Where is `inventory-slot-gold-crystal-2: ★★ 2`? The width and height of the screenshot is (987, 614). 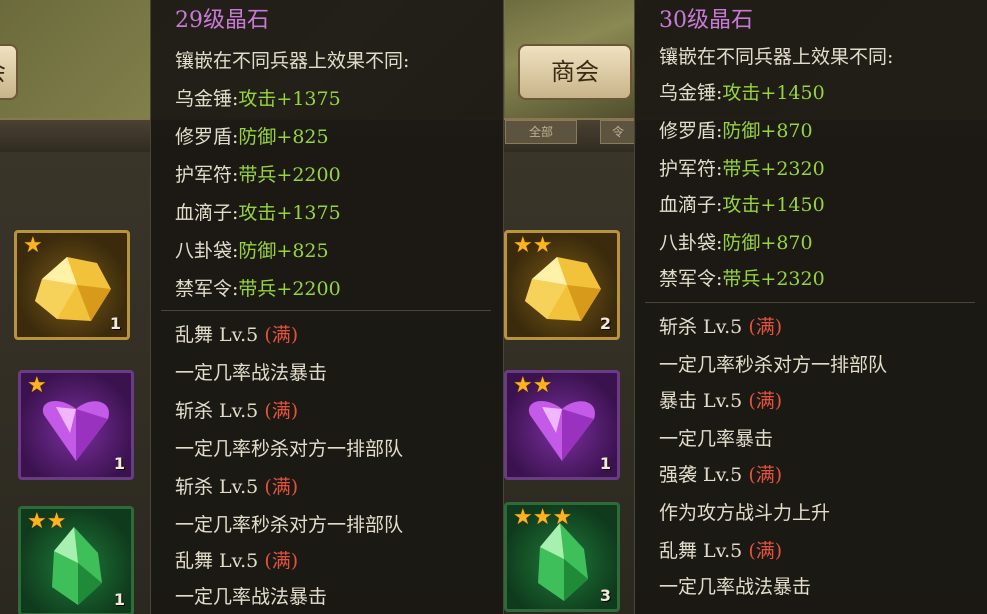 inventory-slot-gold-crystal-2: ★★ 2 is located at coordinates (562, 285).